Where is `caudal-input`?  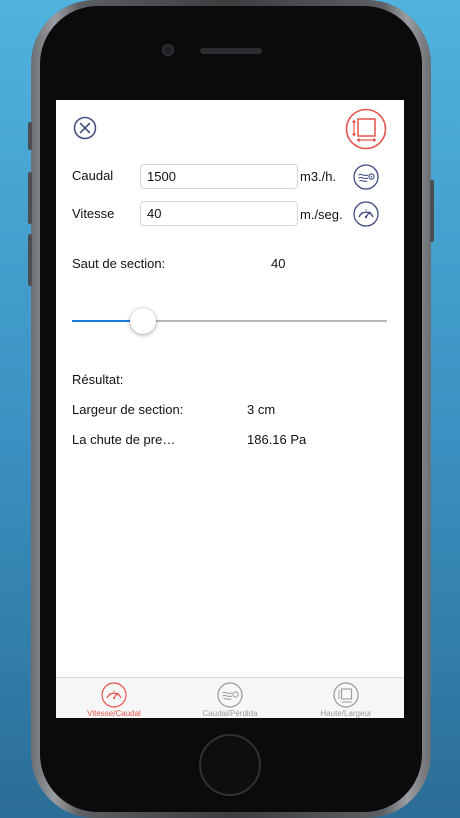
caudal-input is located at coordinates (219, 176).